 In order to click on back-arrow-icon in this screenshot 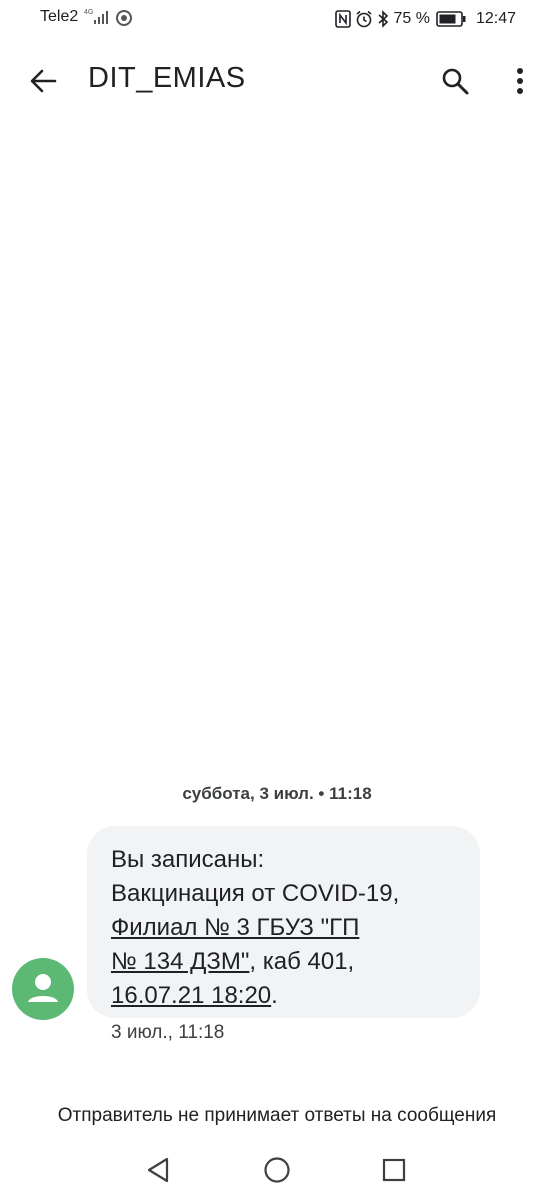, I will do `click(43, 81)`.